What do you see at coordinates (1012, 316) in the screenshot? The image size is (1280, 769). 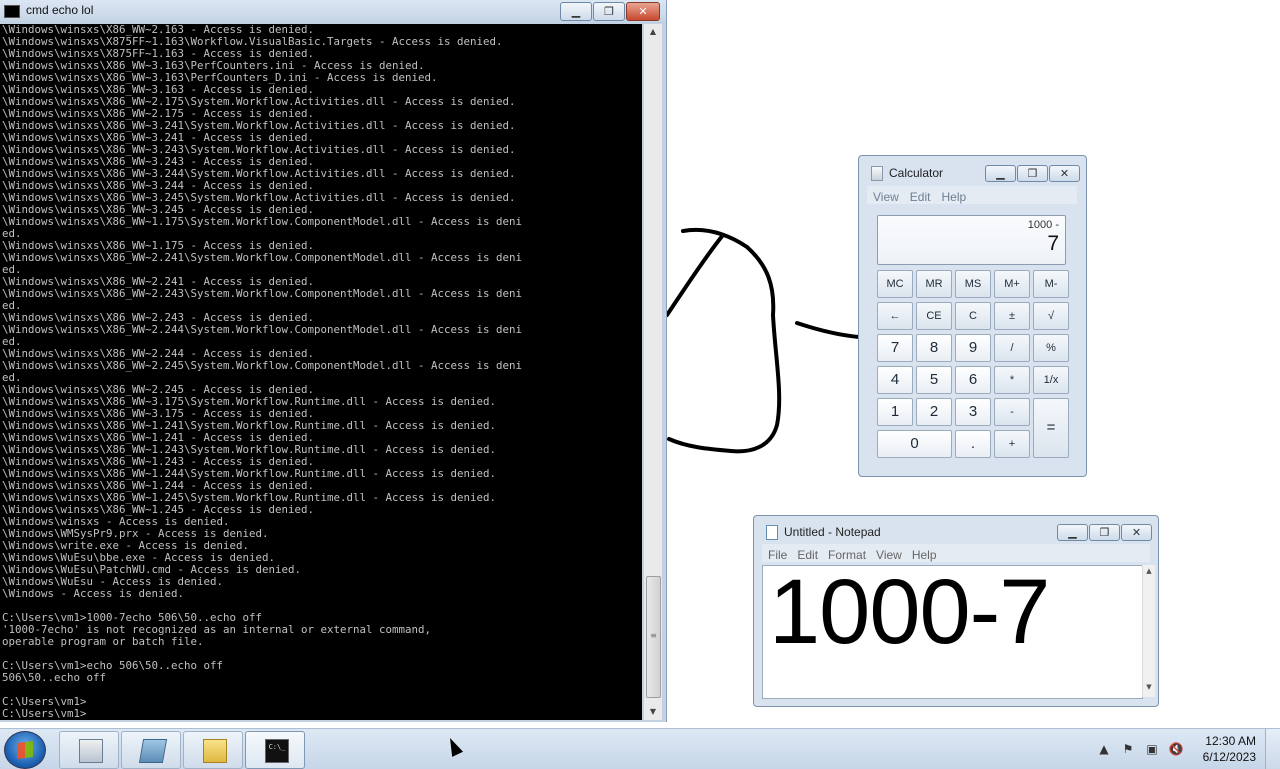 I see `calc-key-plus-minus: ±` at bounding box center [1012, 316].